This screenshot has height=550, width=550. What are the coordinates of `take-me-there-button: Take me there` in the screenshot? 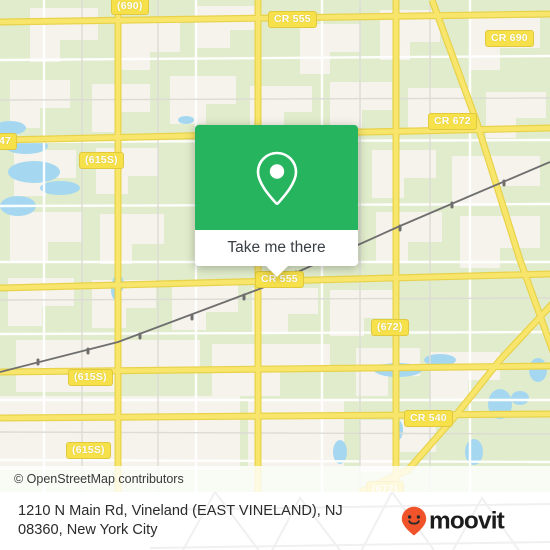 It's located at (276, 253).